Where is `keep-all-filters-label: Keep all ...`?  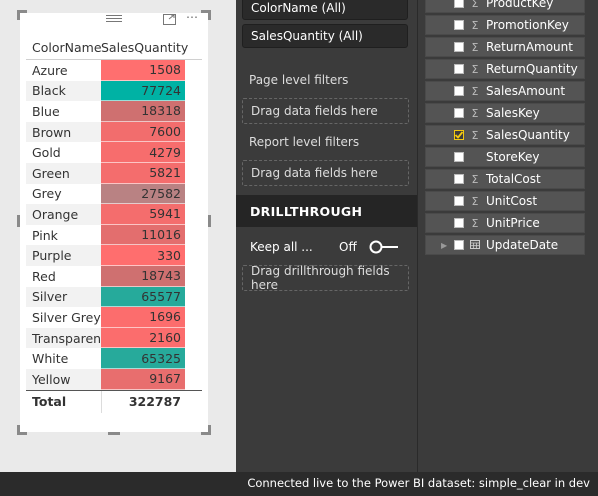
keep-all-filters-label: Keep all ... is located at coordinates (281, 247).